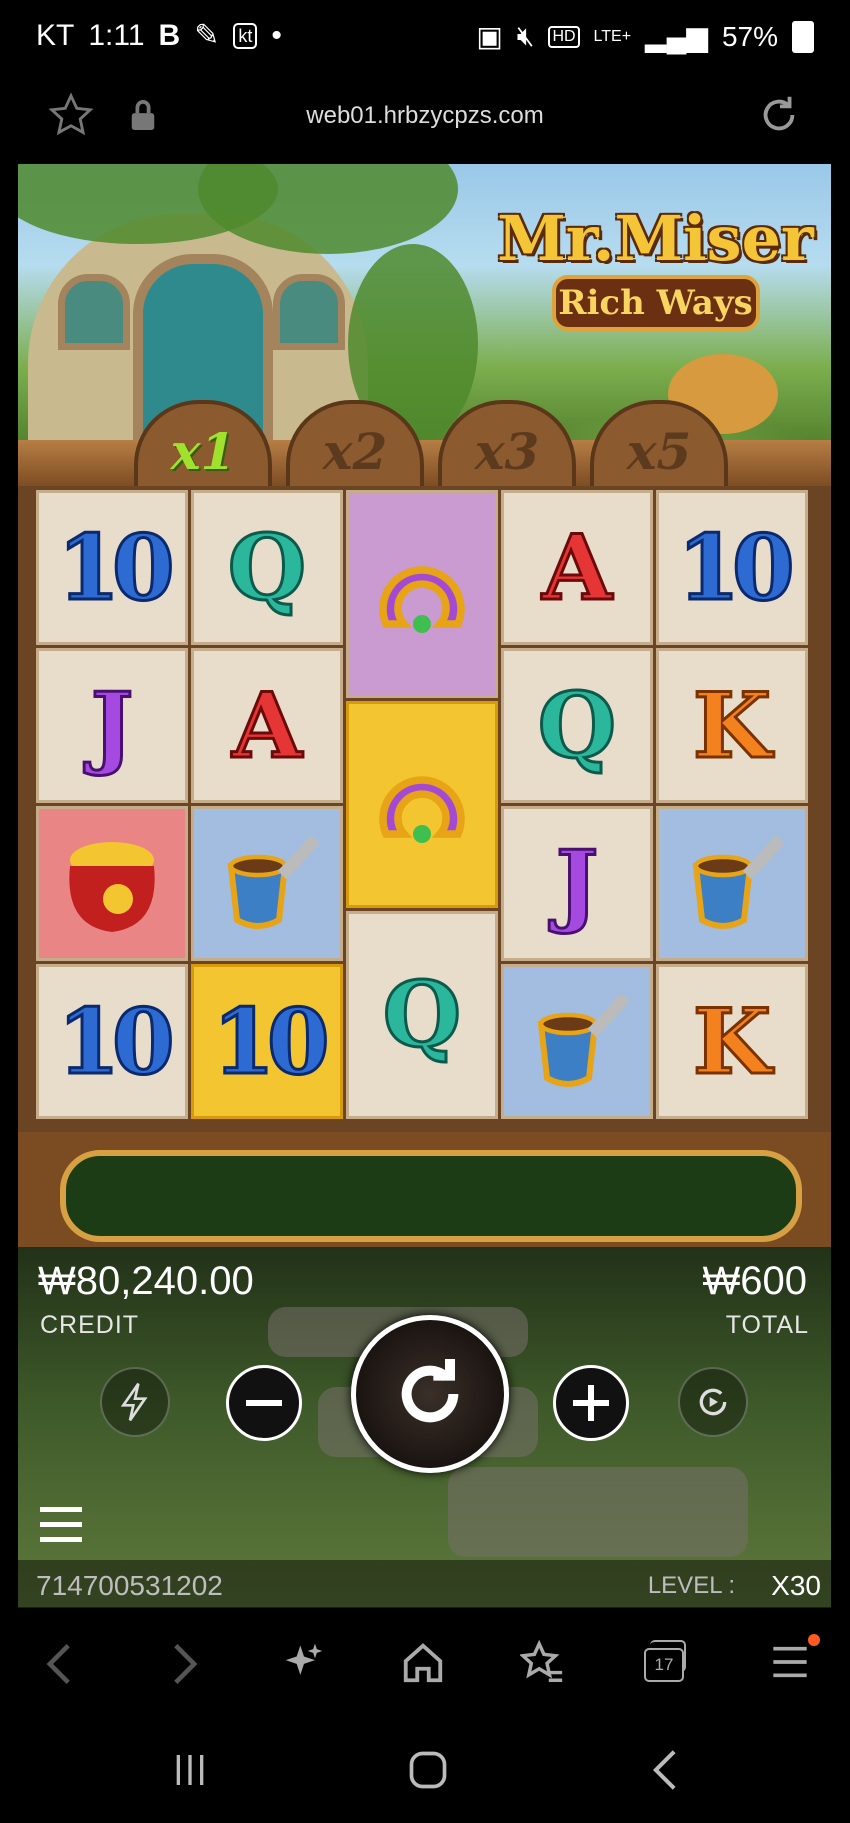 This screenshot has width=850, height=1823. Describe the element at coordinates (790, 1662) in the screenshot. I see `browser-menu-icon` at that location.